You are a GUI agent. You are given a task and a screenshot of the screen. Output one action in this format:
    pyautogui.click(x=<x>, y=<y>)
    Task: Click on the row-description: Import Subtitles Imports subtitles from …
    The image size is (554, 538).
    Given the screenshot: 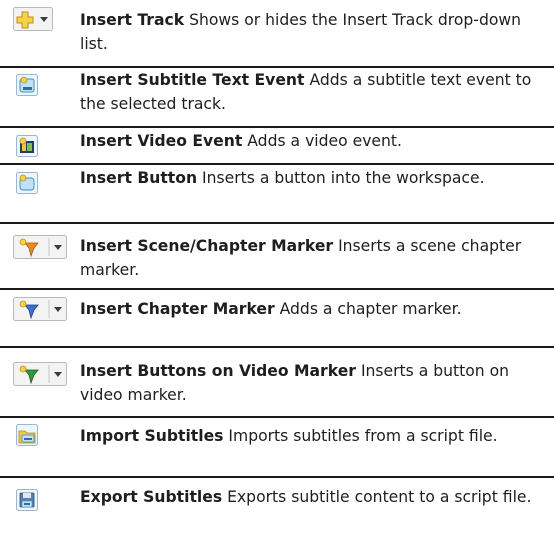 What is the action you would take?
    pyautogui.click(x=315, y=436)
    